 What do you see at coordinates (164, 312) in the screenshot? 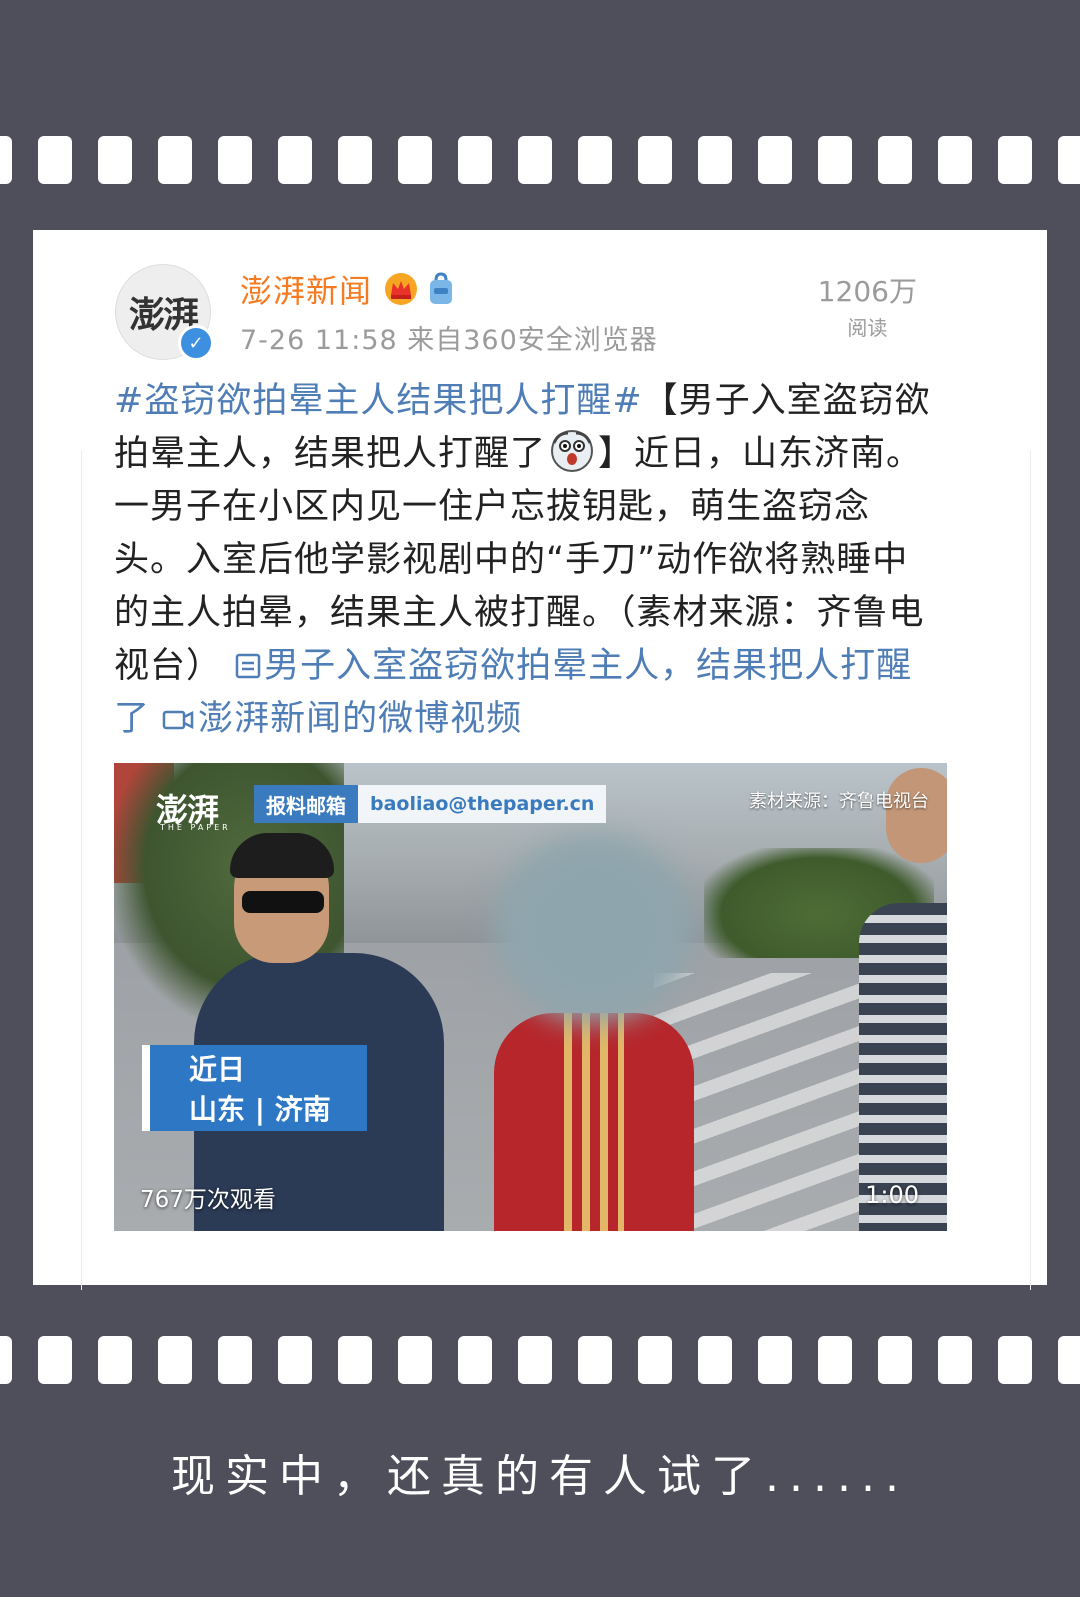
I see `avatar: 澎湃 ✓` at bounding box center [164, 312].